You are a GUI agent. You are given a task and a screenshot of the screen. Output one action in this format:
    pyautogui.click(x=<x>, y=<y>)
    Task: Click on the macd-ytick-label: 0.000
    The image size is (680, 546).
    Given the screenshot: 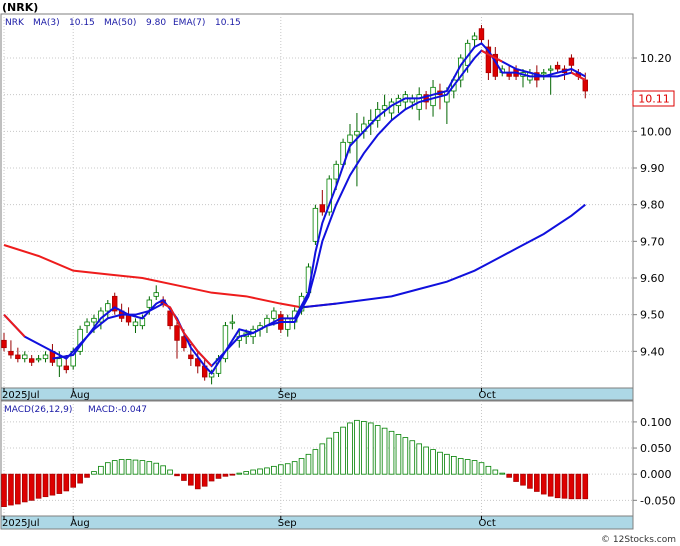 What is the action you would take?
    pyautogui.click(x=656, y=474)
    